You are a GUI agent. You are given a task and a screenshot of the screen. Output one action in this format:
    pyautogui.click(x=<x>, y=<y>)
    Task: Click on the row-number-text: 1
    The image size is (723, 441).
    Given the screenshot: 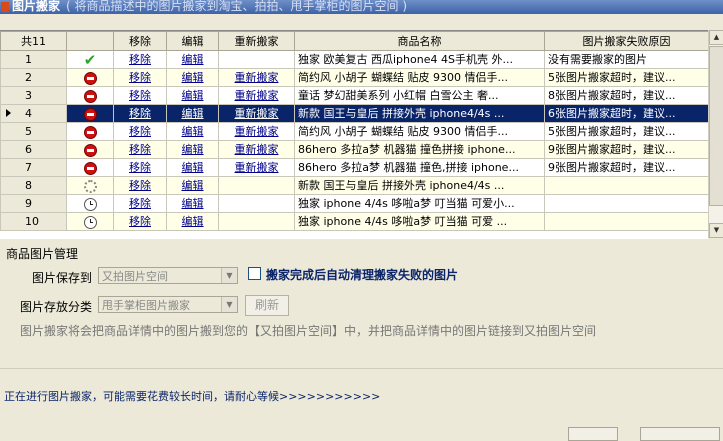 What is the action you would take?
    pyautogui.click(x=28, y=59)
    